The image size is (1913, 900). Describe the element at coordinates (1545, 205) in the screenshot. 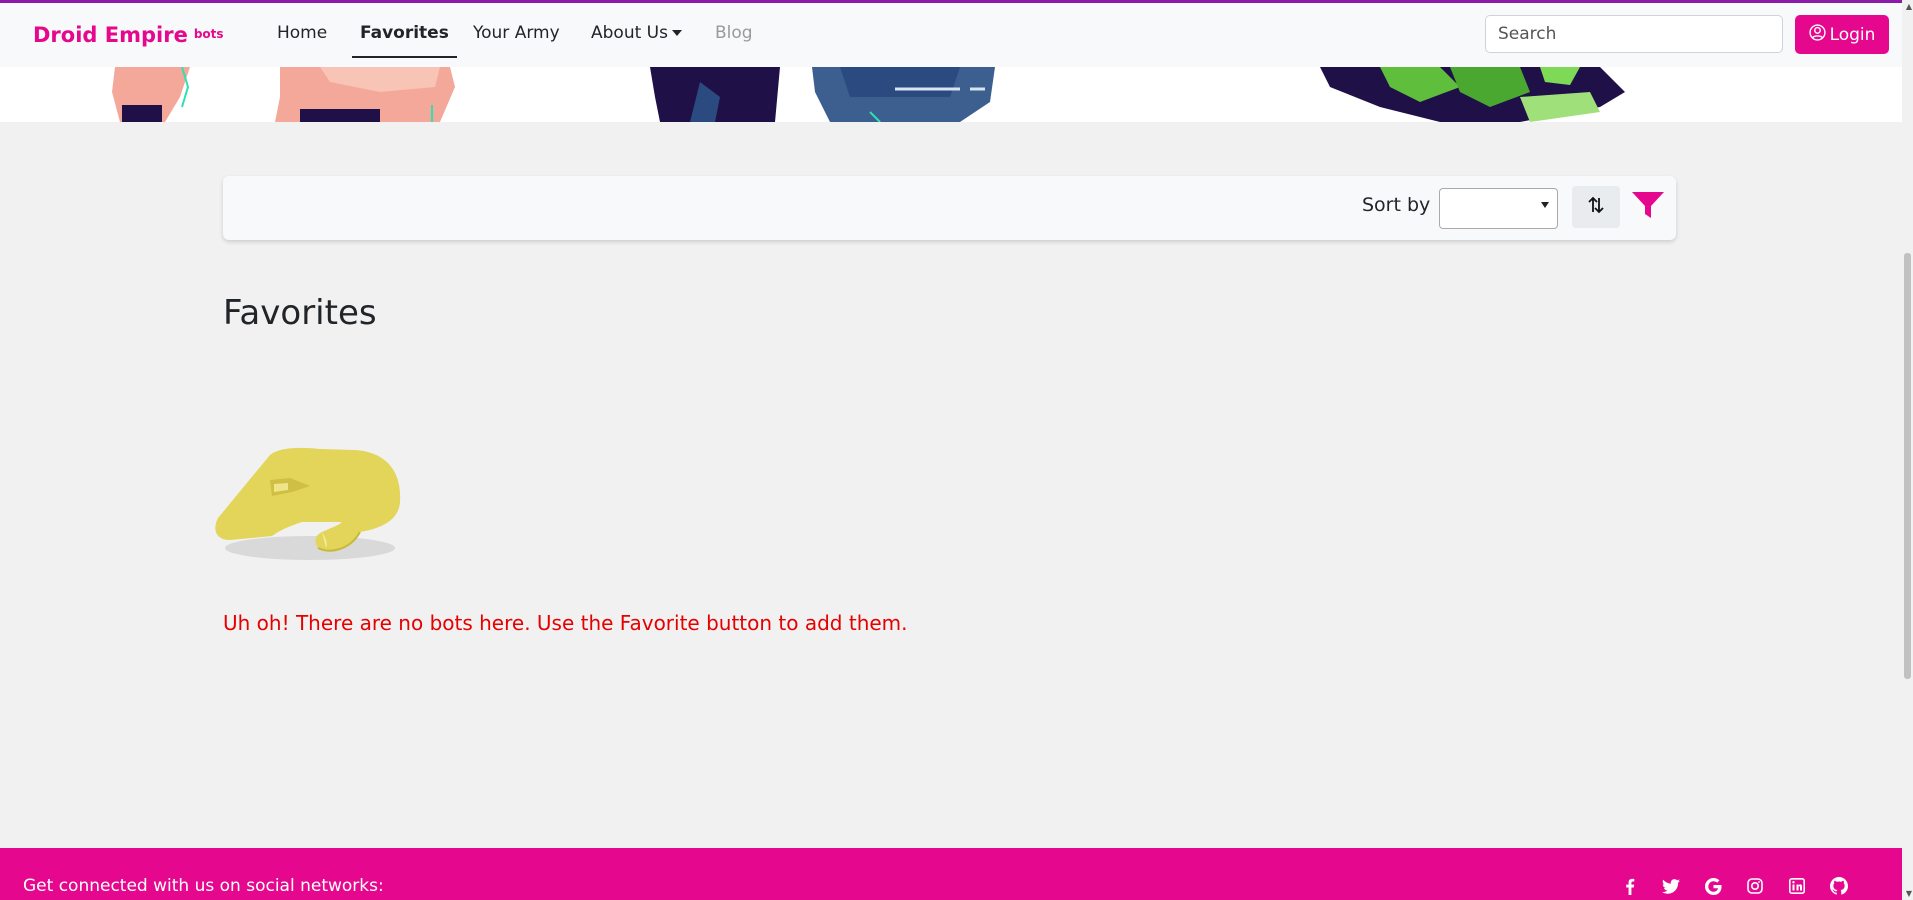

I see `chevron-down-icon` at that location.